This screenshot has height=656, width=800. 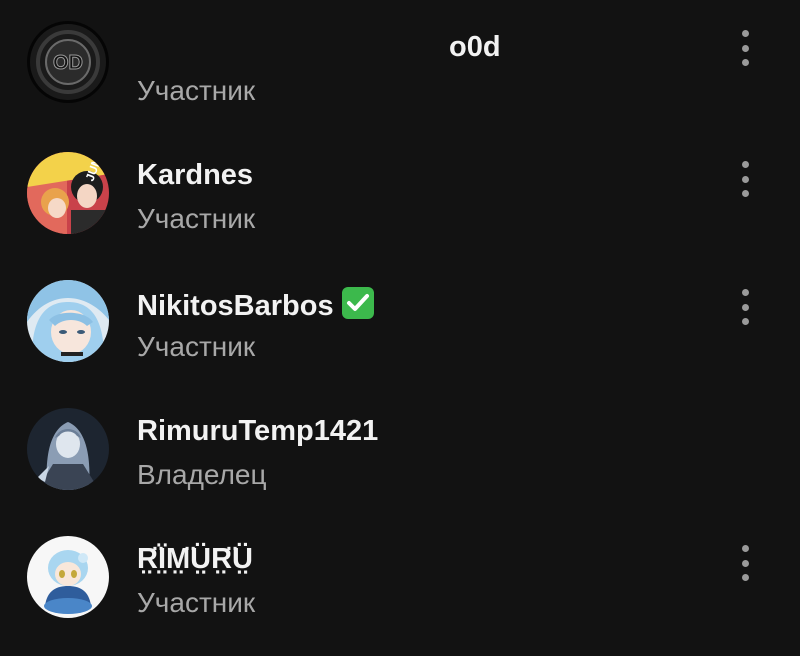 I want to click on avatar-logo-text: OD, so click(x=68, y=63).